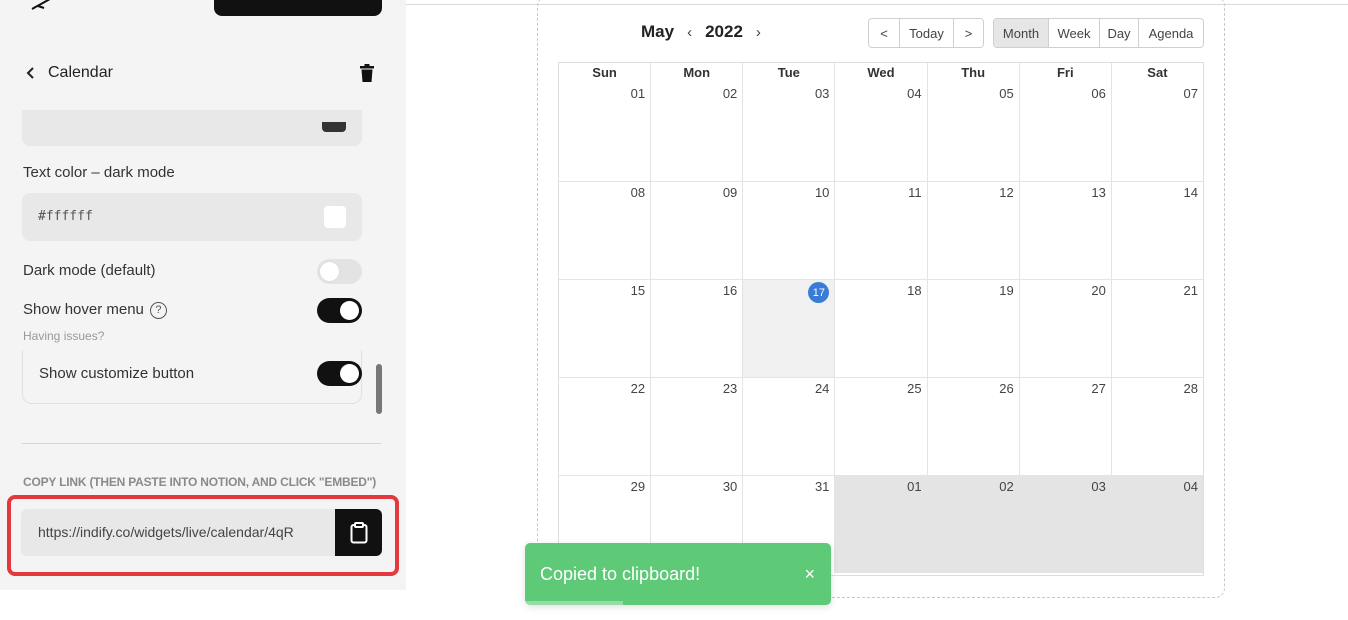 This screenshot has width=1348, height=620. I want to click on day-cell: 09, so click(696, 230).